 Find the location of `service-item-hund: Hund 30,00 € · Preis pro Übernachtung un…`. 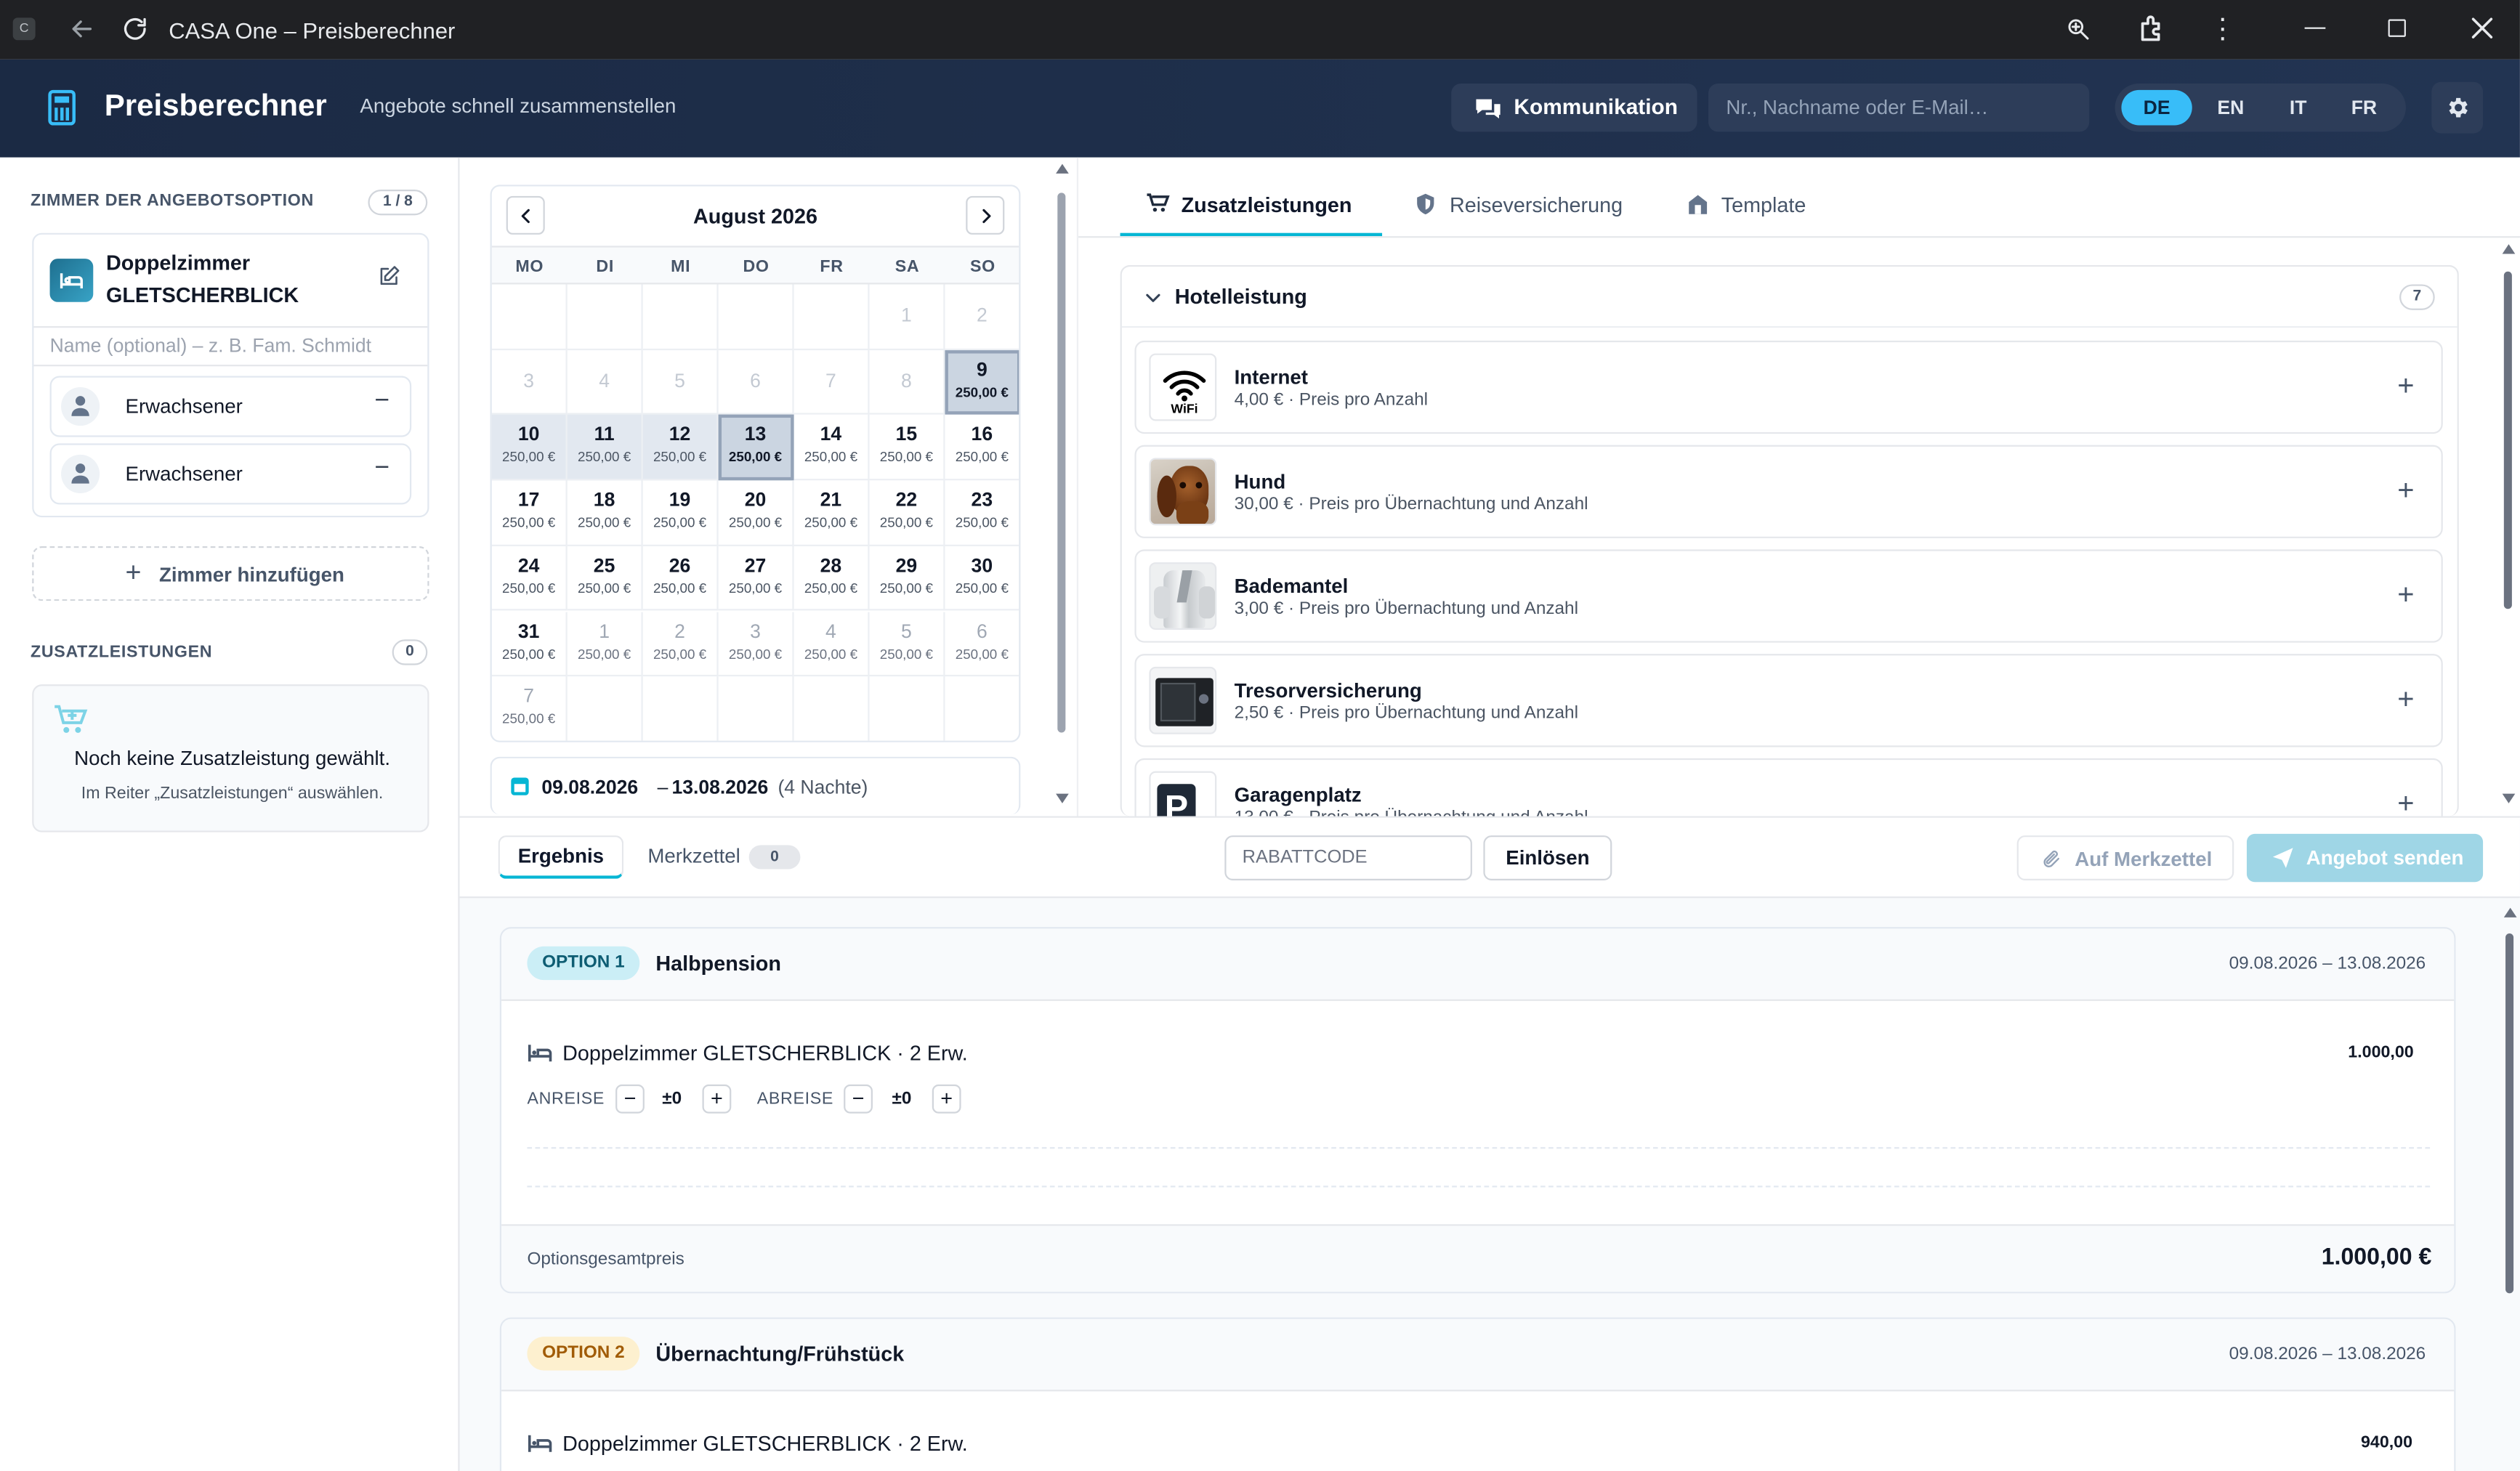

service-item-hund: Hund 30,00 € · Preis pro Übernachtung un… is located at coordinates (1788, 491).